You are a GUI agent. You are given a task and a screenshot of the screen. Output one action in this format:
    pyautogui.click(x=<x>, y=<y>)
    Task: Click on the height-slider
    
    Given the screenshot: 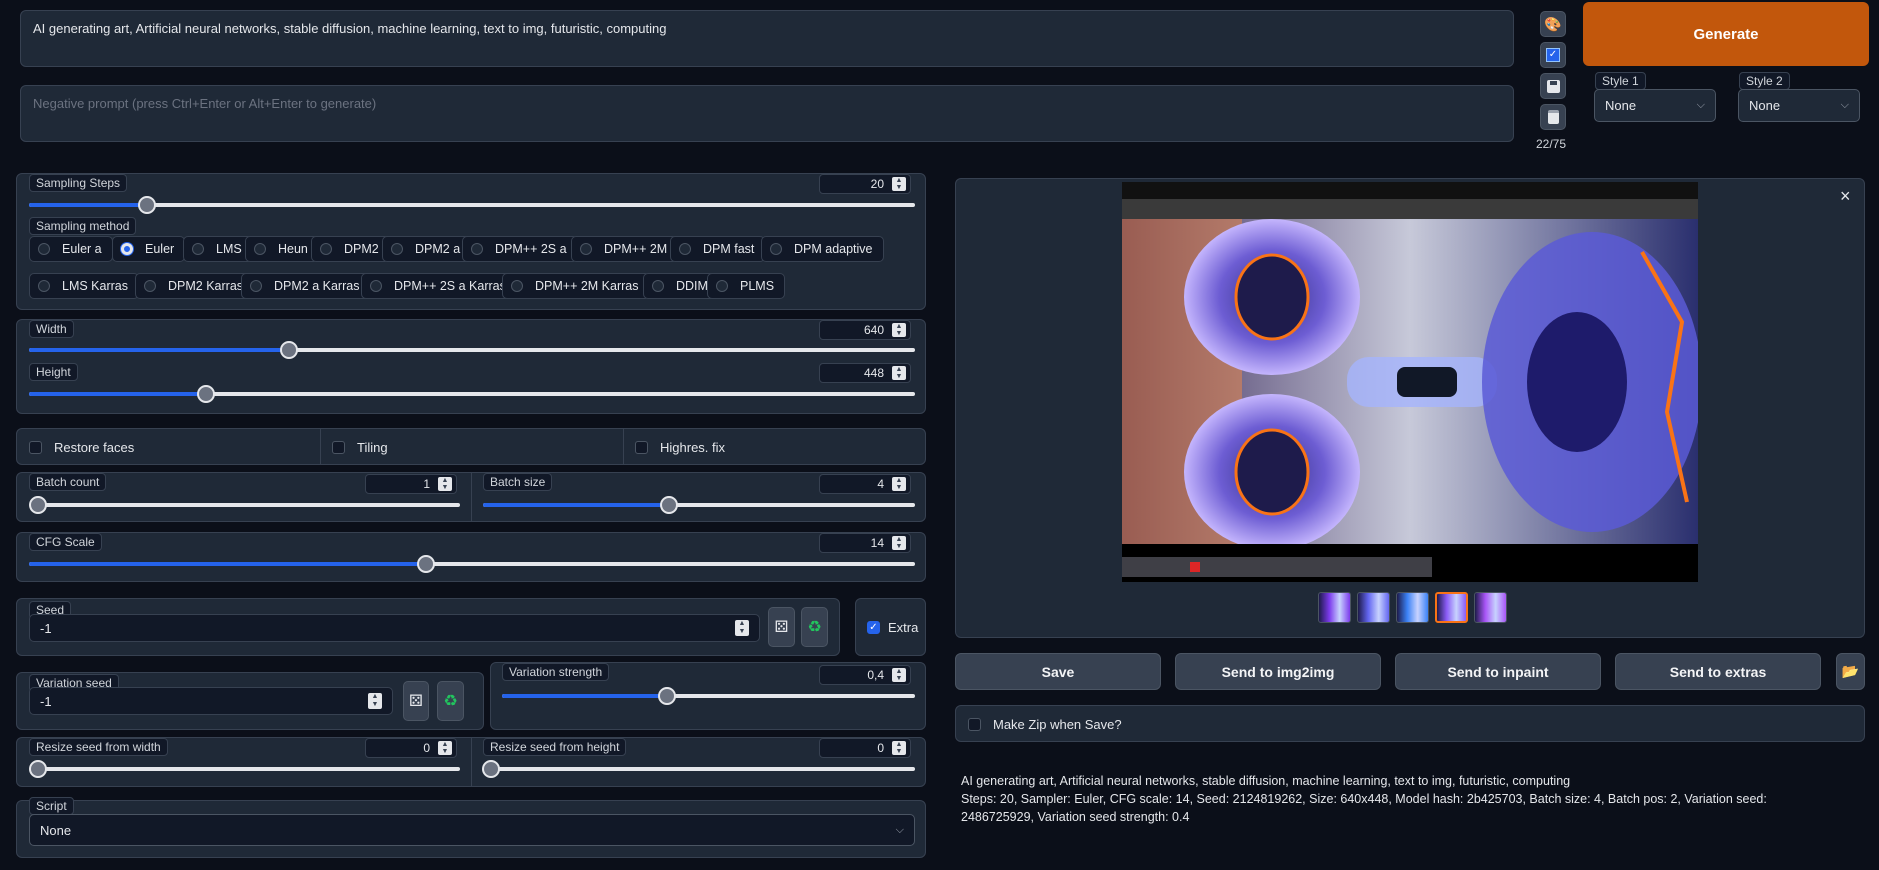 What is the action you would take?
    pyautogui.click(x=472, y=394)
    